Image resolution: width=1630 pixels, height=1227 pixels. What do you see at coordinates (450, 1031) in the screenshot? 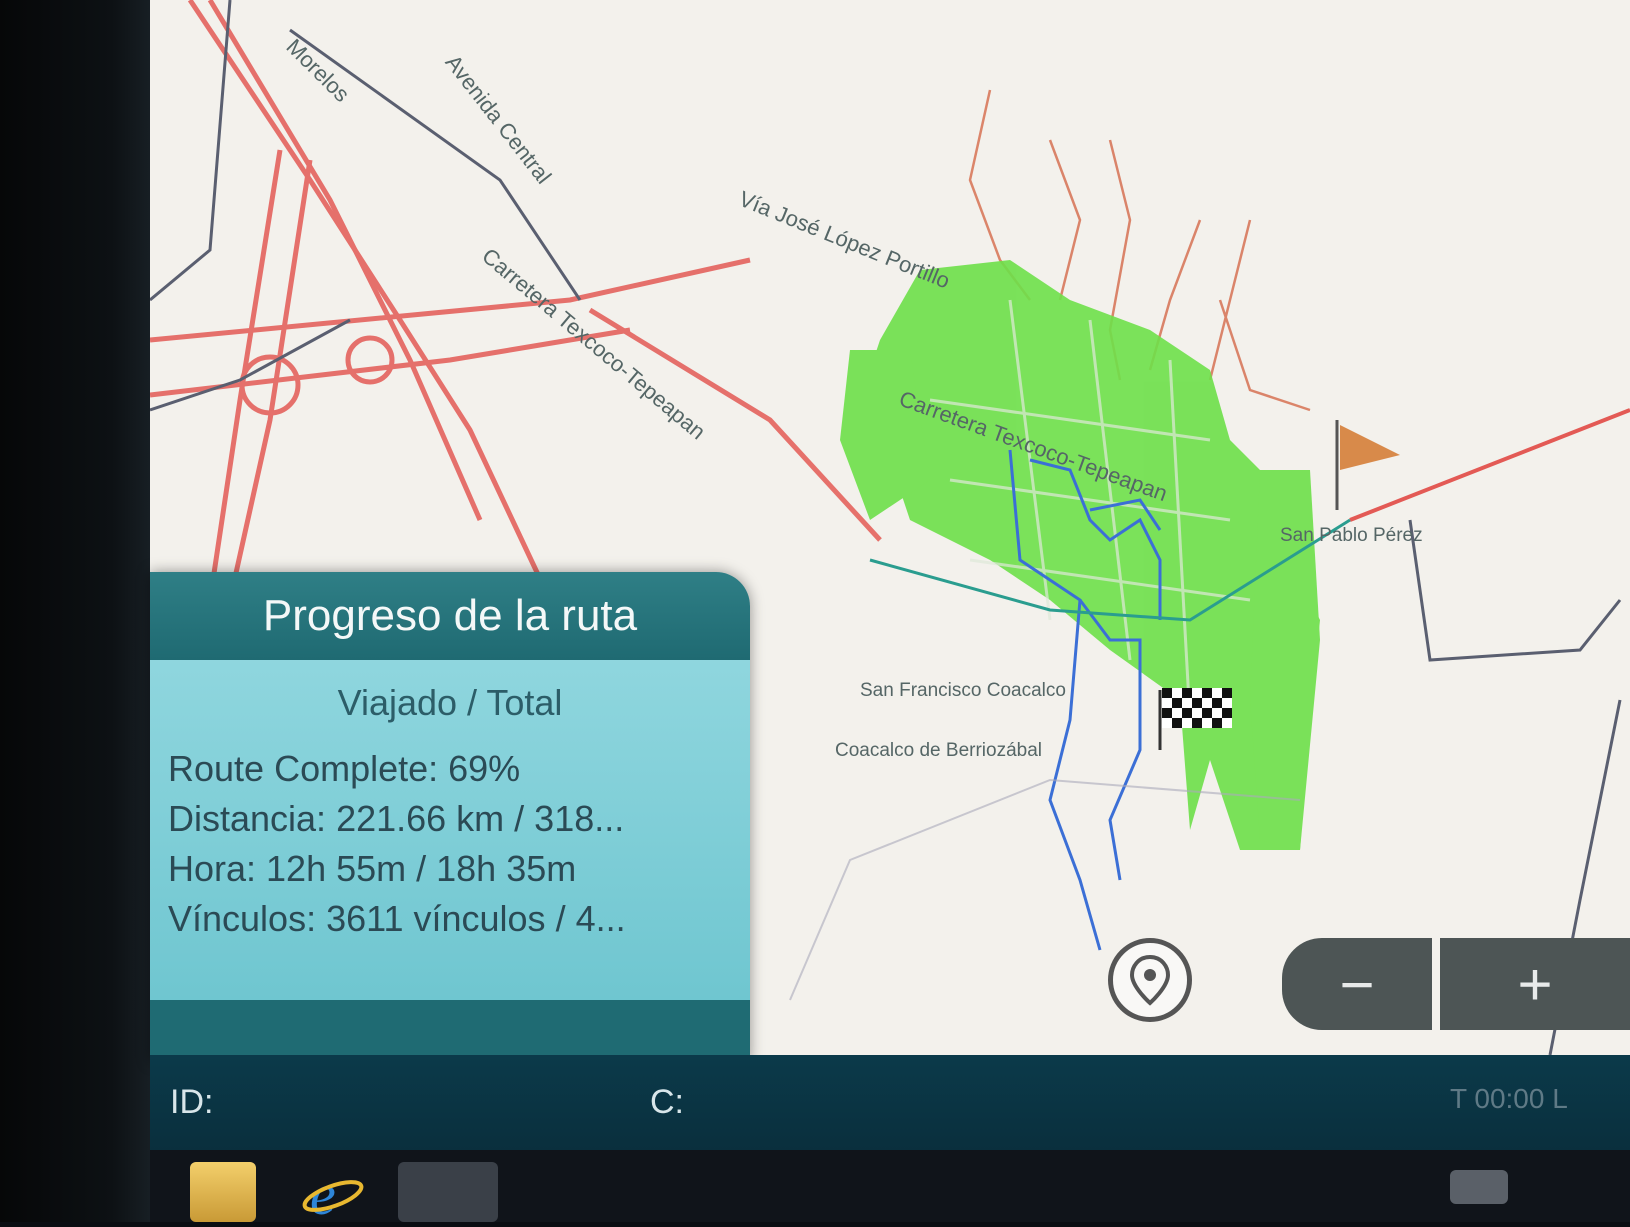
I see `panel-footer` at bounding box center [450, 1031].